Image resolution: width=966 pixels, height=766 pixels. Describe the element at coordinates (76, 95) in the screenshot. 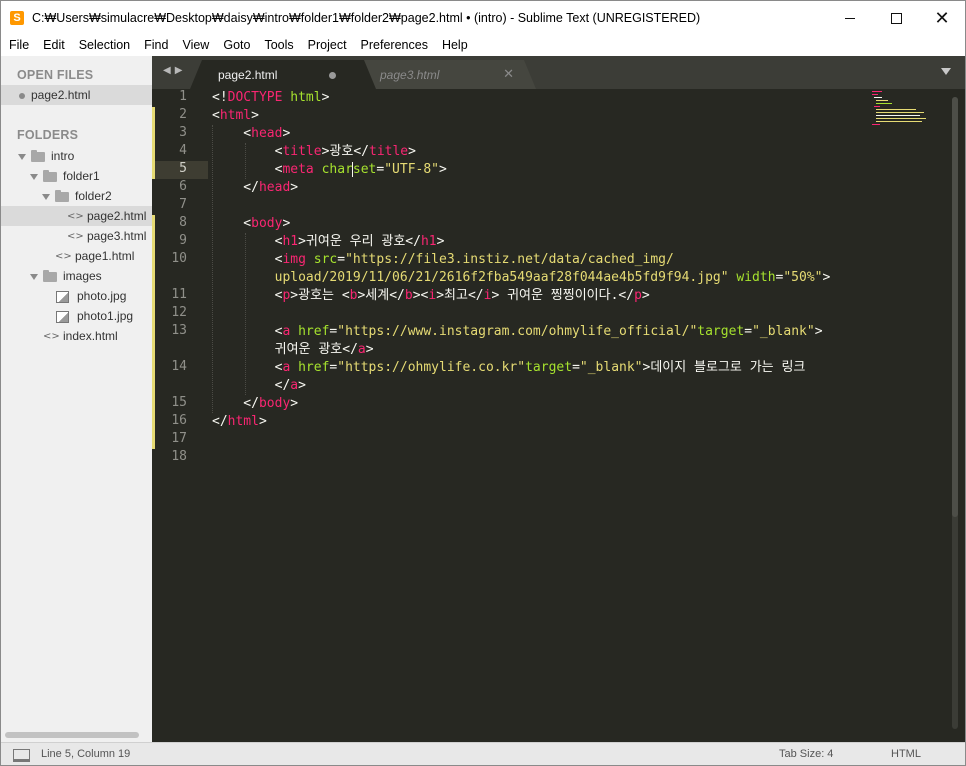

I see `open-file-item: page2.html` at that location.